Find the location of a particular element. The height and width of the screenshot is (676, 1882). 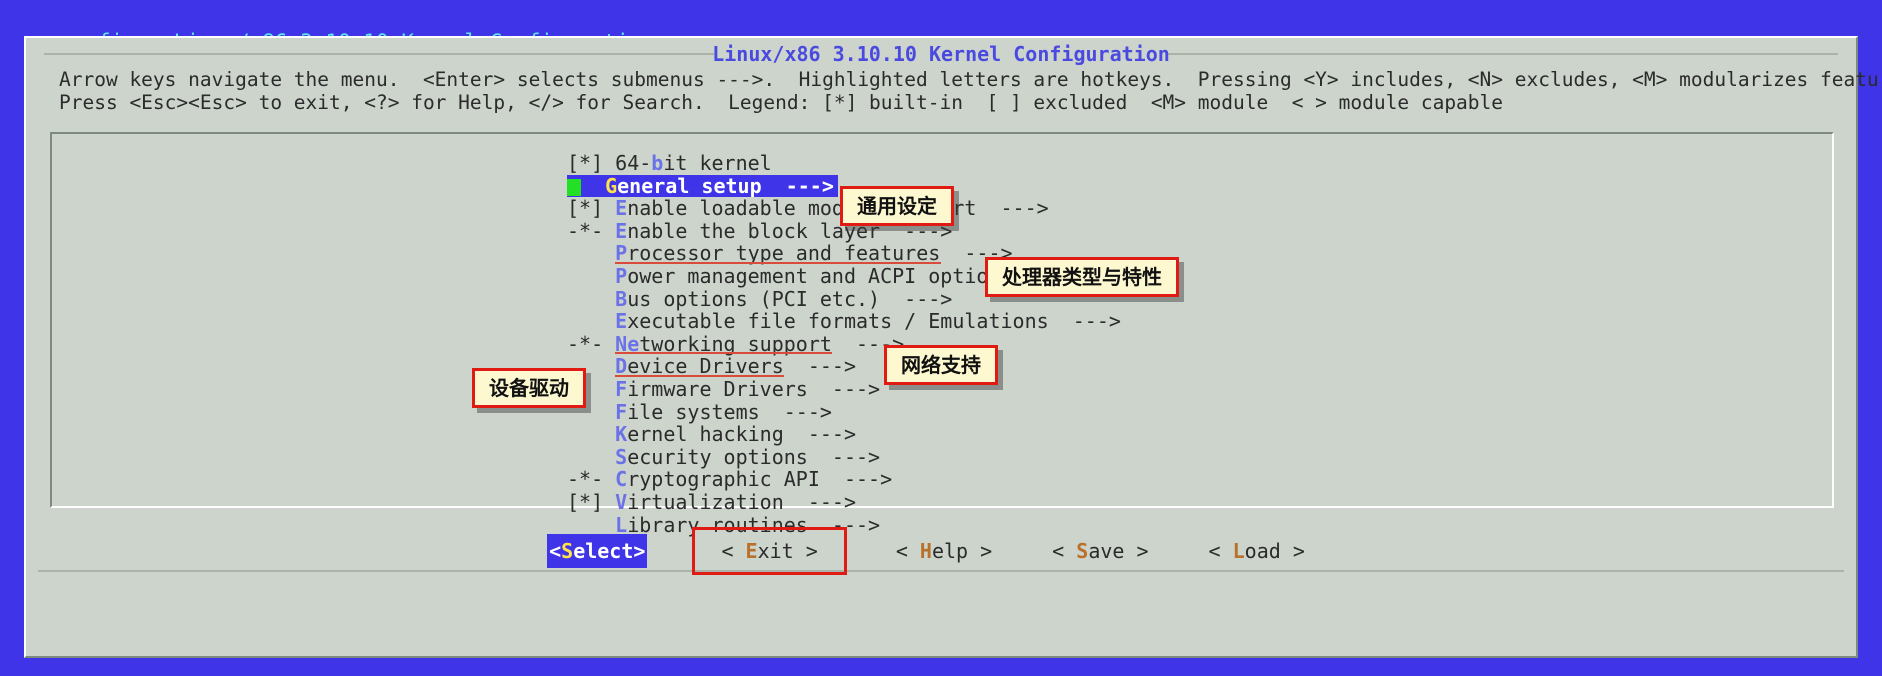

menu-item: Firmware Drivers ---> is located at coordinates (844, 389).